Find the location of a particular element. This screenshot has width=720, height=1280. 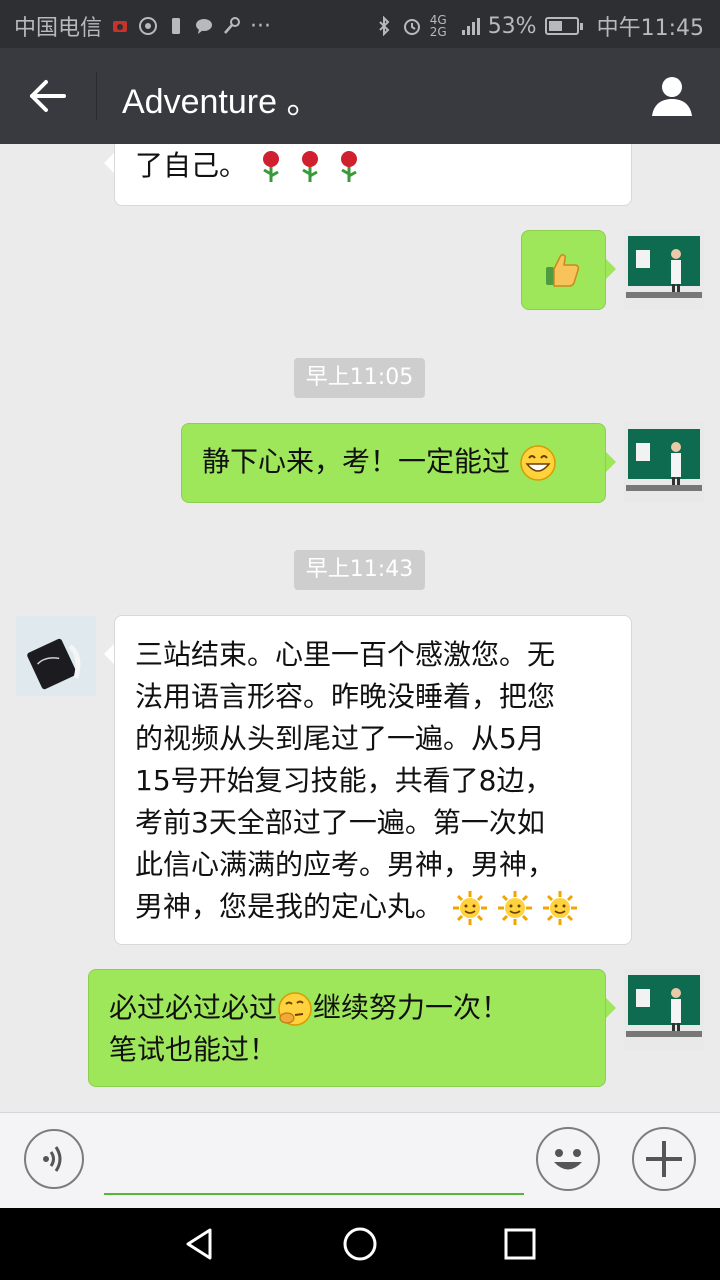

navigation-bar is located at coordinates (360, 1244).